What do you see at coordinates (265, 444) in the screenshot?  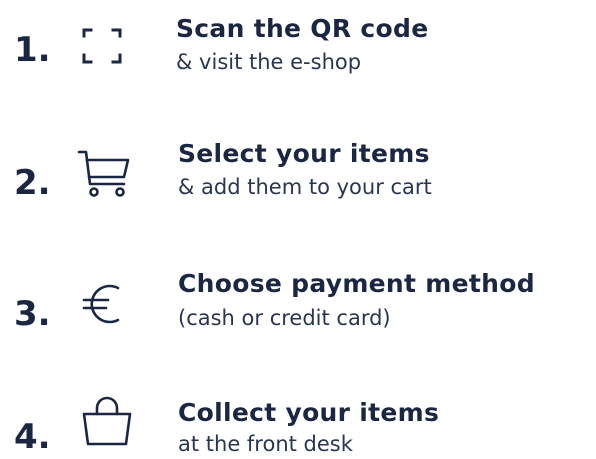 I see `step-subtitle: at the front desk` at bounding box center [265, 444].